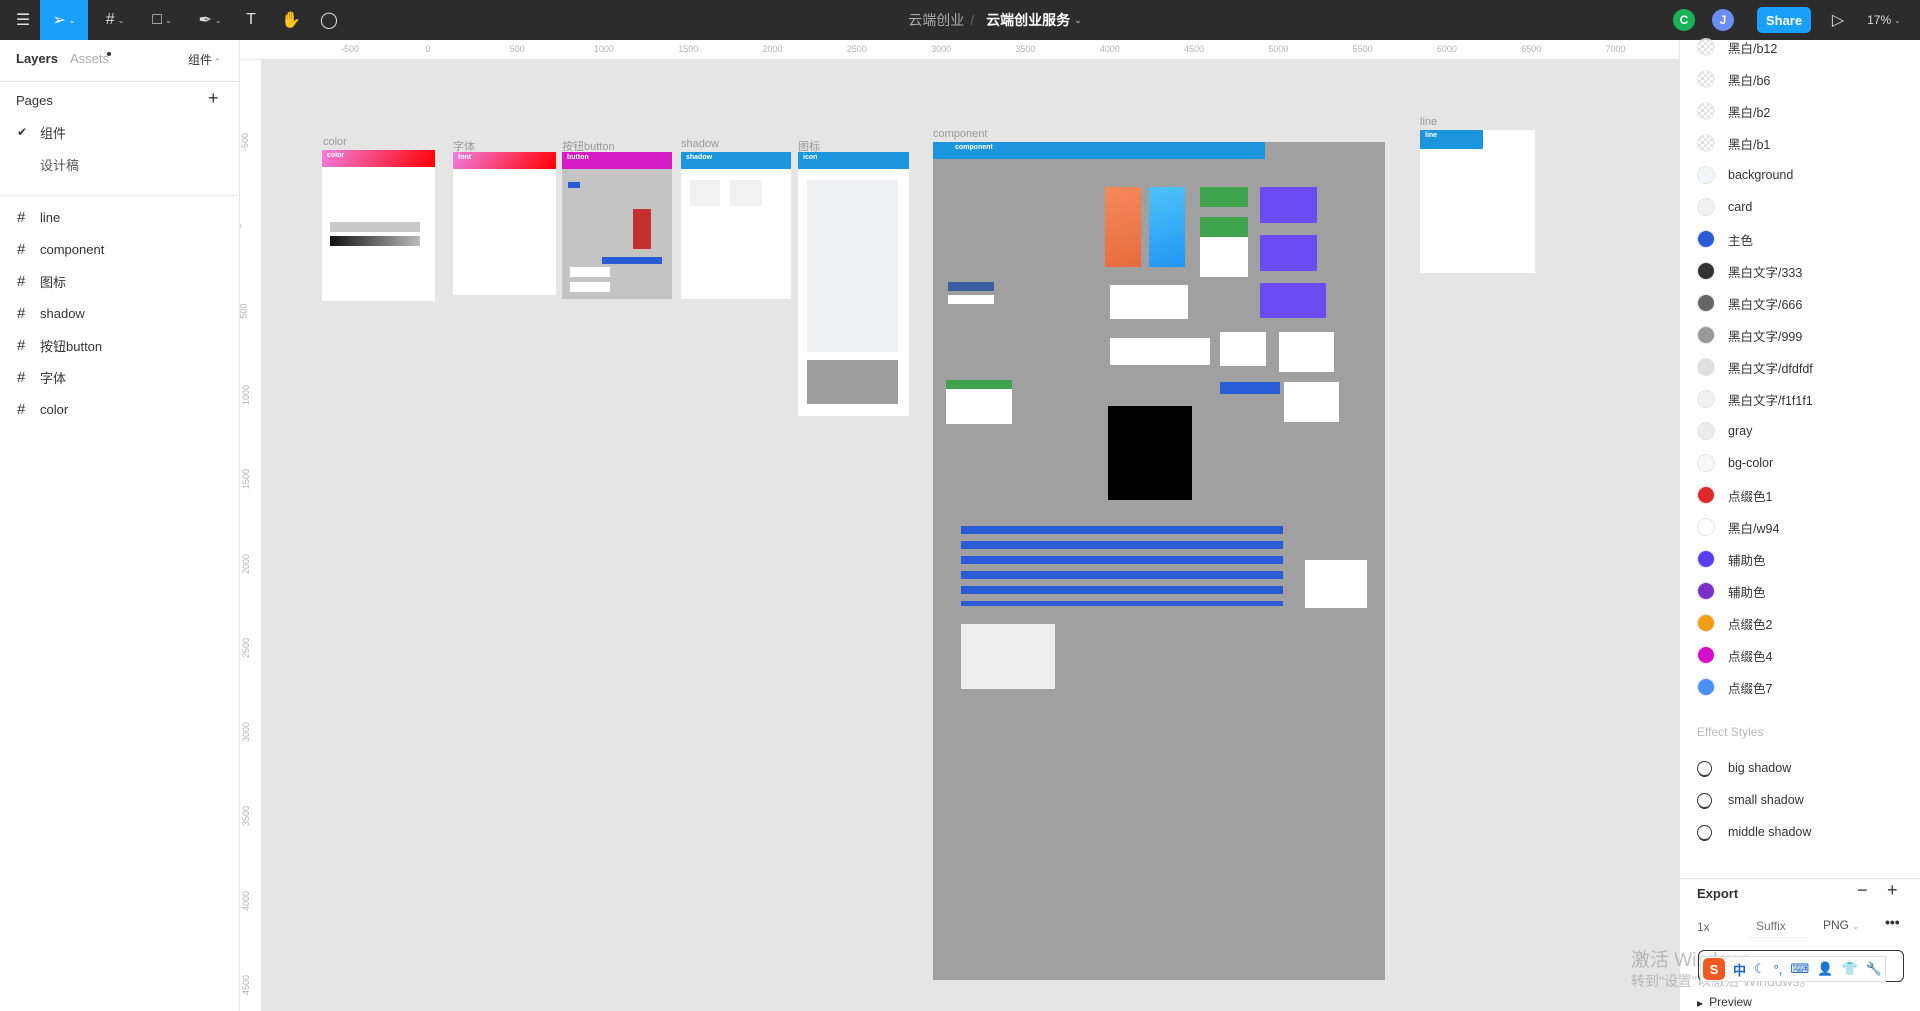  I want to click on frame-font: font, so click(504, 223).